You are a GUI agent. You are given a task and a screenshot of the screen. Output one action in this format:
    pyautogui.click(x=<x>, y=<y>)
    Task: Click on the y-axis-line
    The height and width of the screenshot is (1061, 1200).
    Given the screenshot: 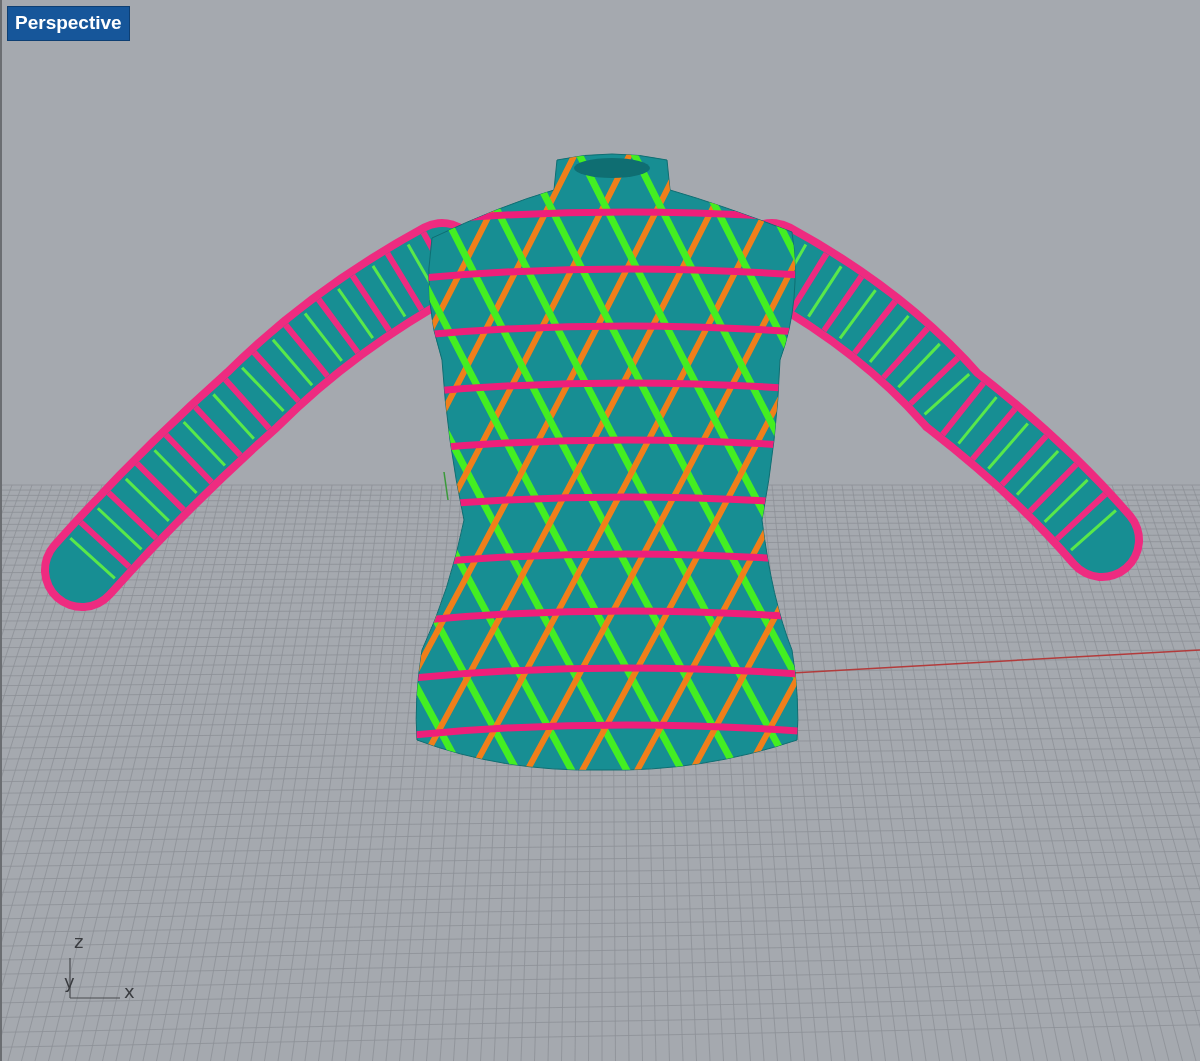 What is the action you would take?
    pyautogui.click(x=446, y=486)
    